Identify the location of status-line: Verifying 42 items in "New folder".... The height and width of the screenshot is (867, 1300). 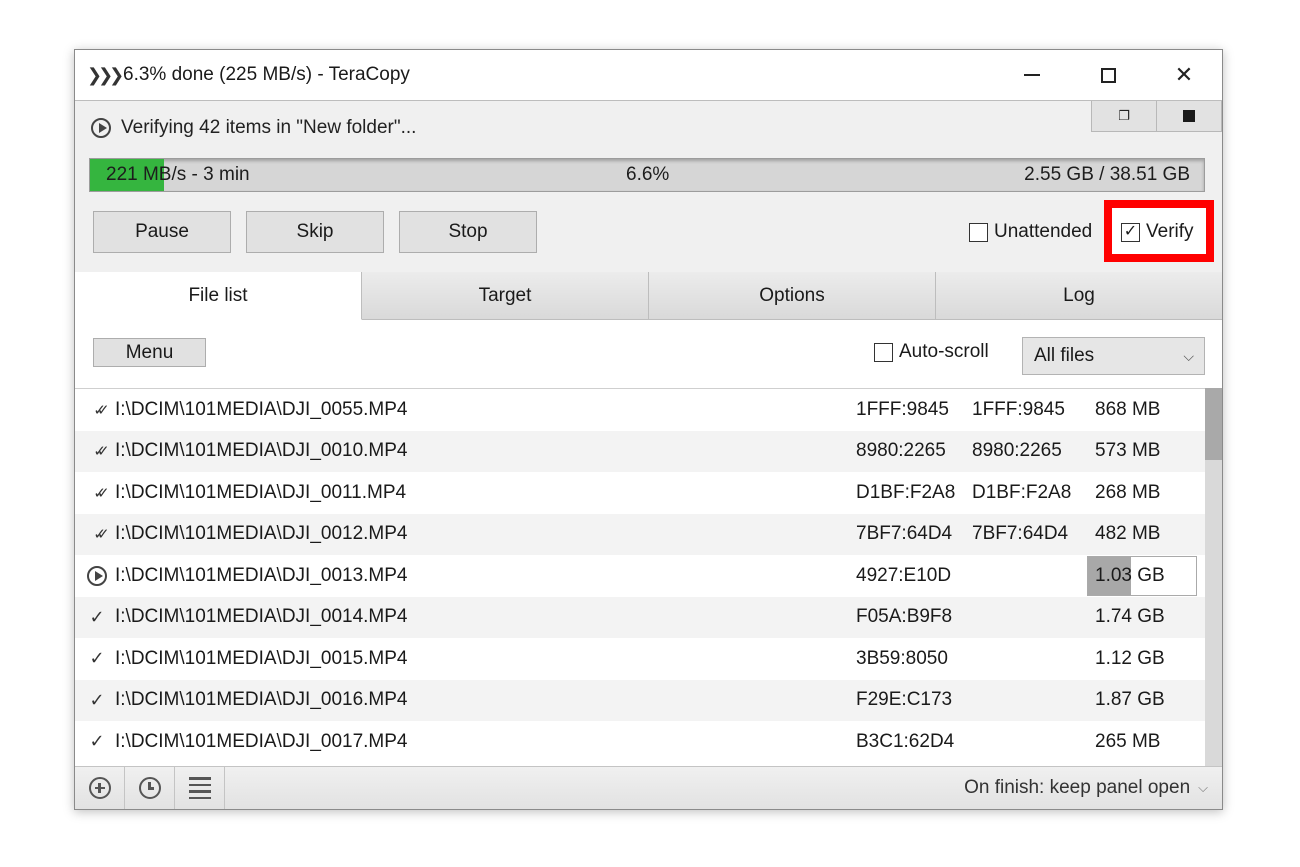
(253, 128).